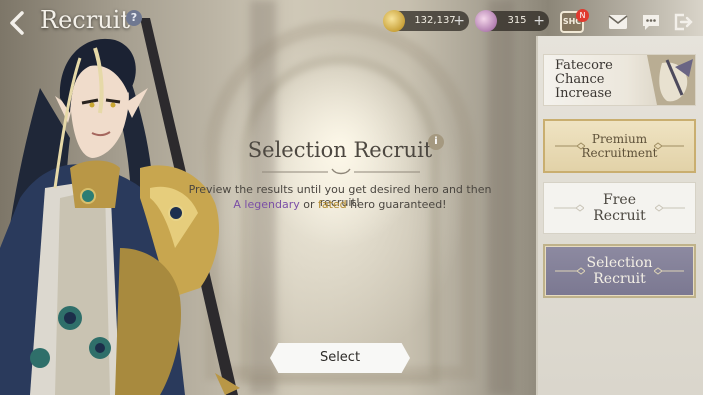 The image size is (703, 395). Describe the element at coordinates (517, 20) in the screenshot. I see `gem-amount: 315` at that location.